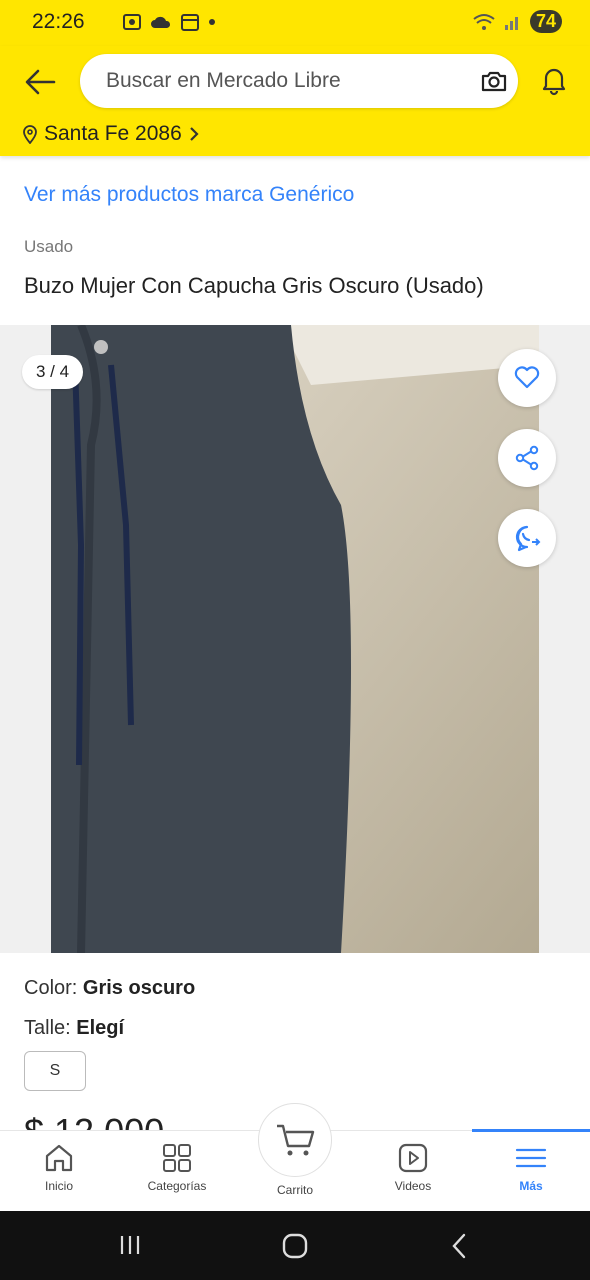 This screenshot has width=590, height=1280. Describe the element at coordinates (53, 372) in the screenshot. I see `image-counter: 3 / 4` at that location.